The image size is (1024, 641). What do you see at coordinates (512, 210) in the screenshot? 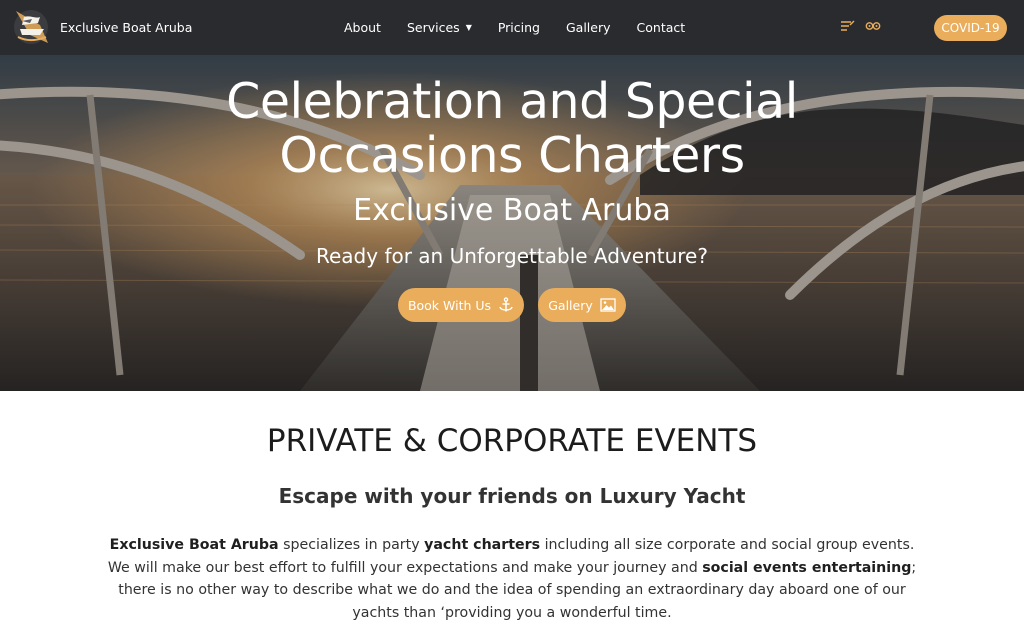
I see `hero-subtitle: Exclusive Boat Aruba` at bounding box center [512, 210].